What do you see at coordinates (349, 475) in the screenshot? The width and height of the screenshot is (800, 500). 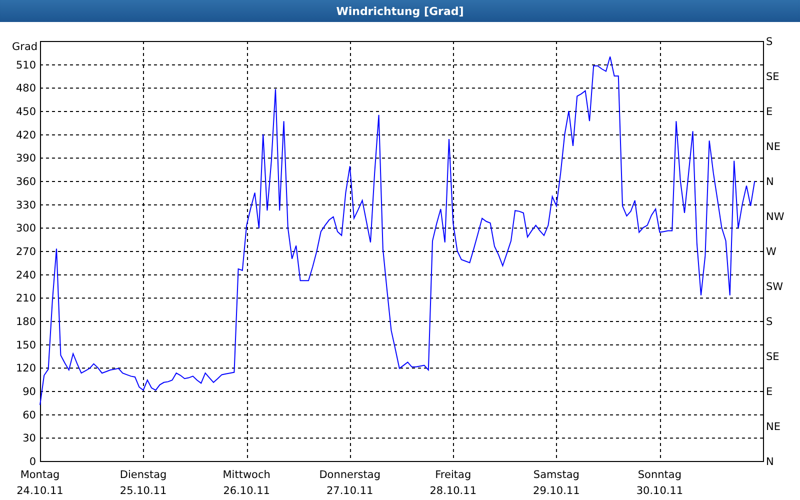 I see `x-axis-day-label: Donnerstag` at bounding box center [349, 475].